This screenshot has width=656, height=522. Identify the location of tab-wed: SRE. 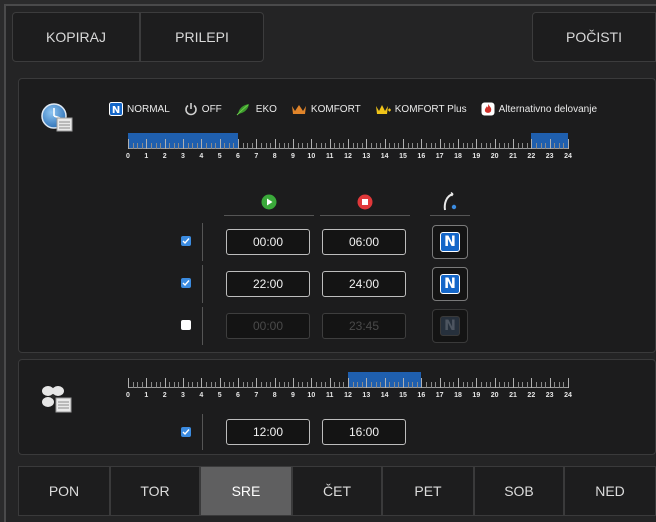
(246, 491).